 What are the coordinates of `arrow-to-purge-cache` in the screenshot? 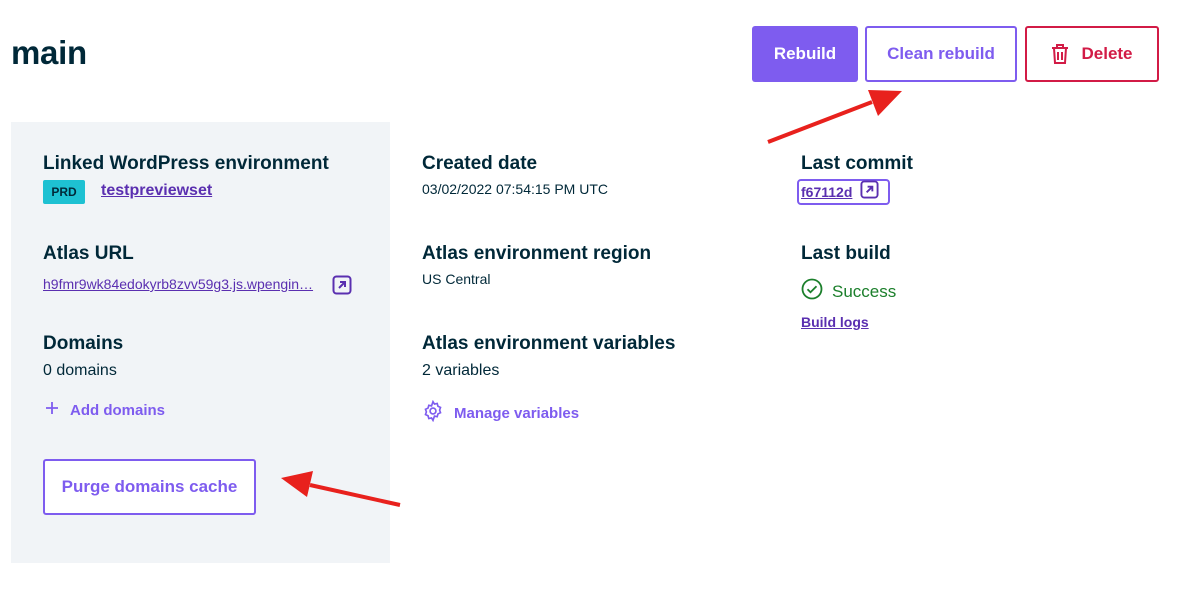 It's located at (341, 489).